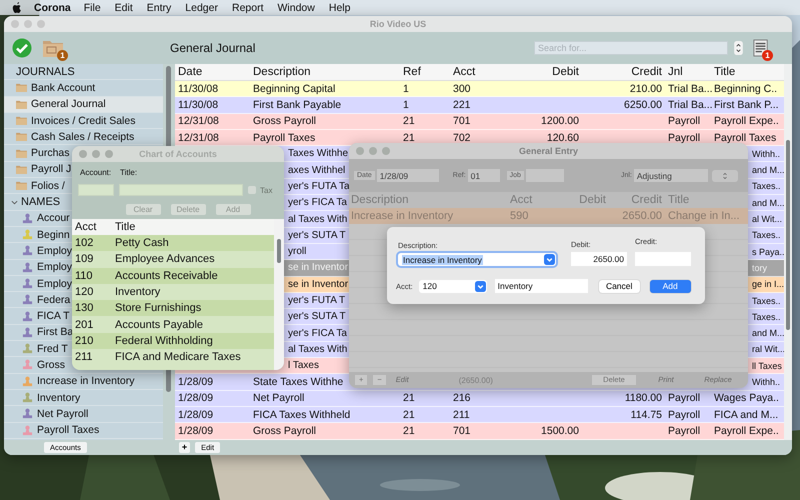 This screenshot has width=800, height=500. Describe the element at coordinates (296, 8) in the screenshot. I see `menu-item: Window` at that location.